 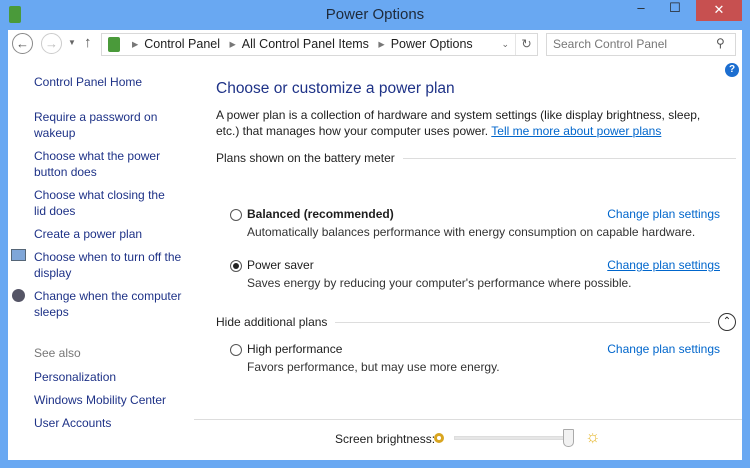 I want to click on page-title: Choose or customize a power plan, so click(x=335, y=88).